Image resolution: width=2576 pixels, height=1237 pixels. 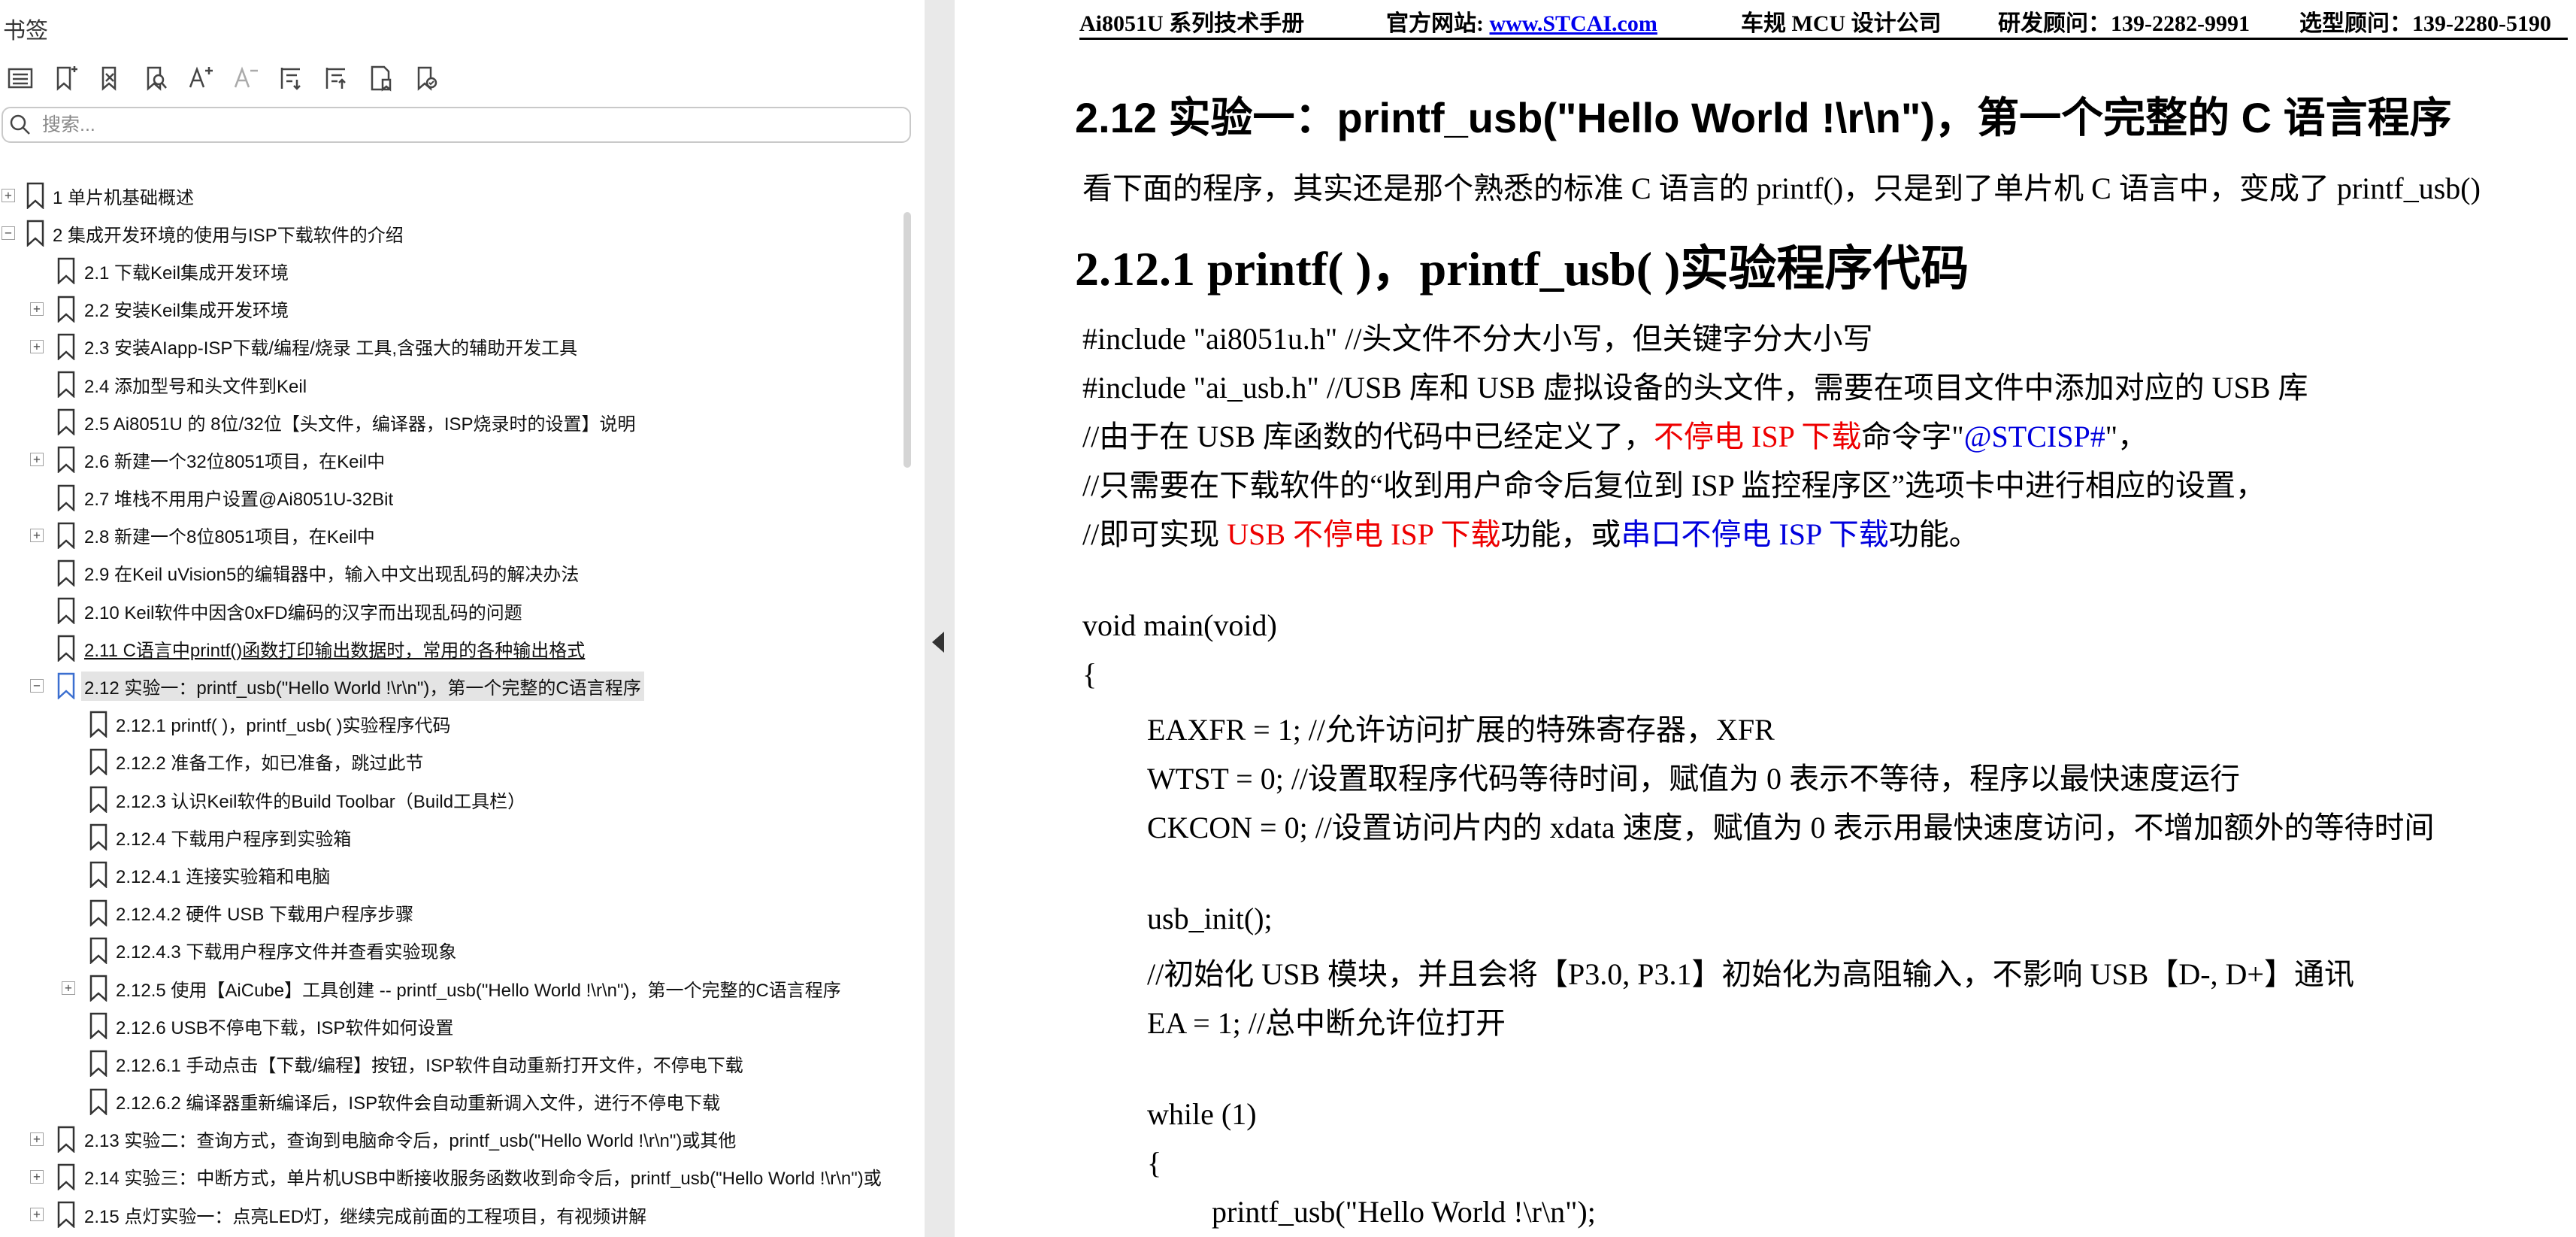 I want to click on bookmark-item: 2.12.6.2 编译器重新编译后，ISP软件会自动重新调入文件，进行不停电下载, so click(x=462, y=1101).